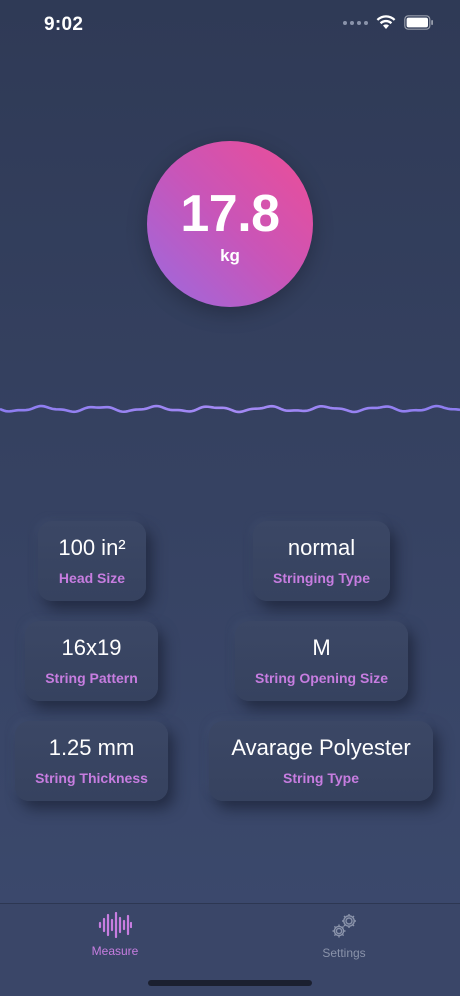 This screenshot has height=996, width=460. I want to click on tab-settings: Settings, so click(344, 936).